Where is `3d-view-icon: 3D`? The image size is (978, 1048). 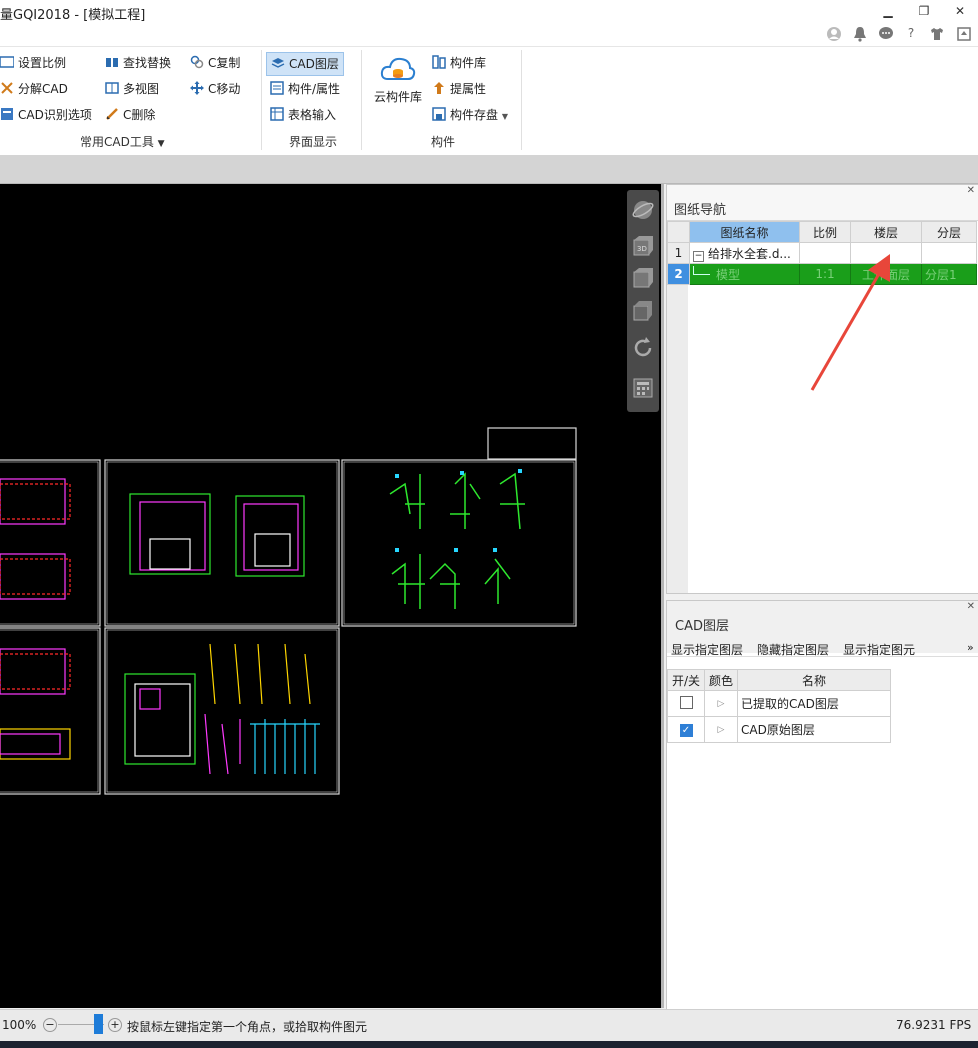 3d-view-icon: 3D is located at coordinates (643, 247).